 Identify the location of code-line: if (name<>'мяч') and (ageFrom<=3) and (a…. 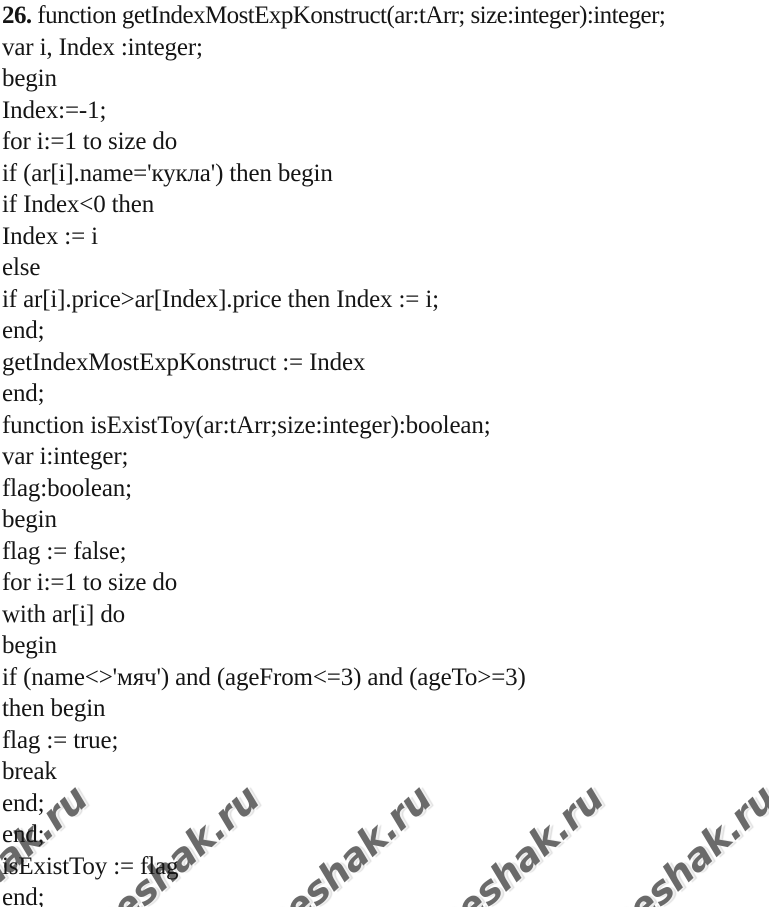
(384, 678).